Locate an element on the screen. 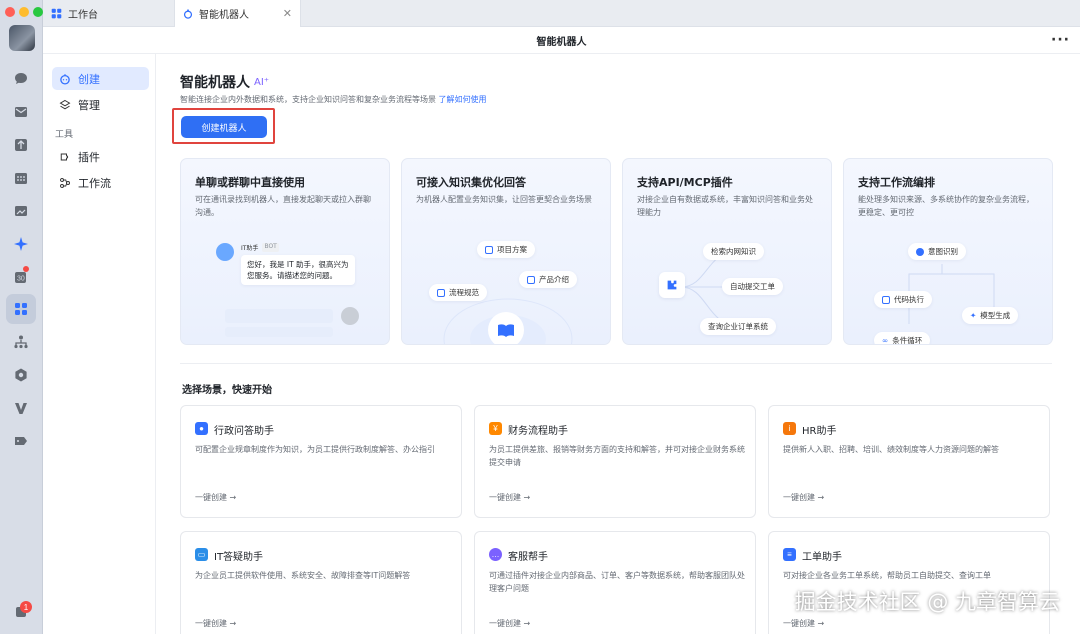 Image resolution: width=1080 pixels, height=634 pixels. code-icon is located at coordinates (886, 299).